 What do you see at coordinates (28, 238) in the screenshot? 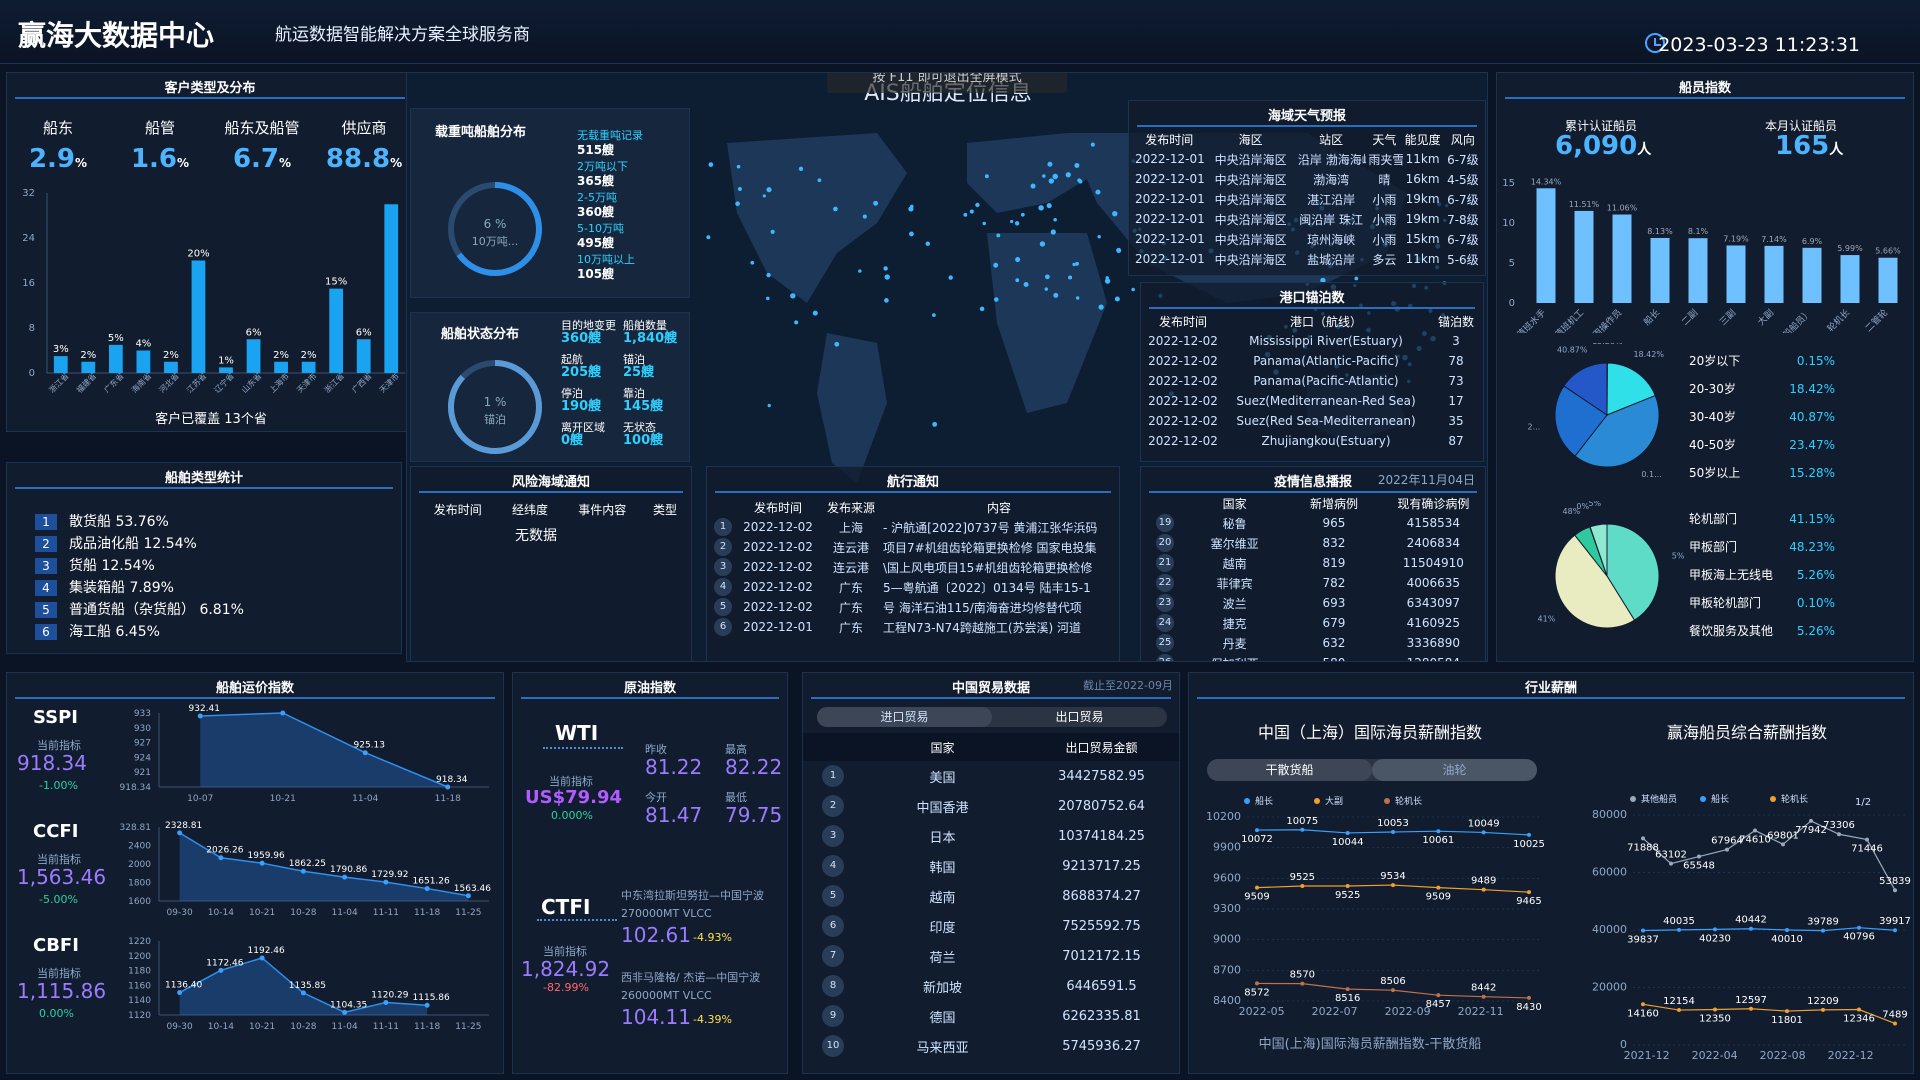
I see `y-tick-label: 24` at bounding box center [28, 238].